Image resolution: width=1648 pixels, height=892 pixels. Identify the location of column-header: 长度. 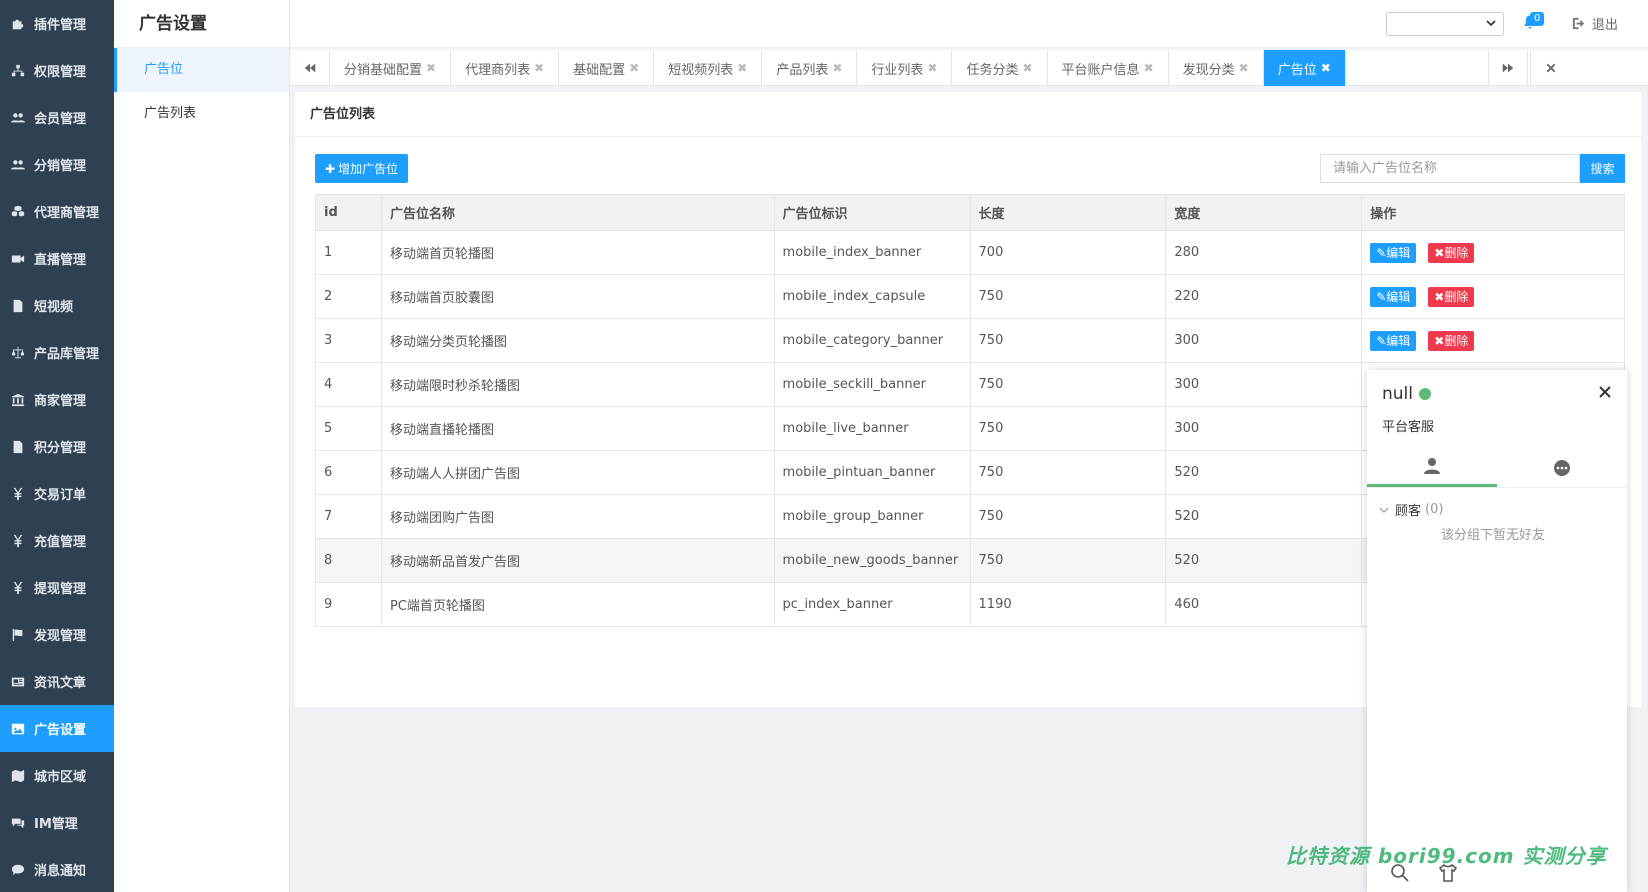
(1068, 212).